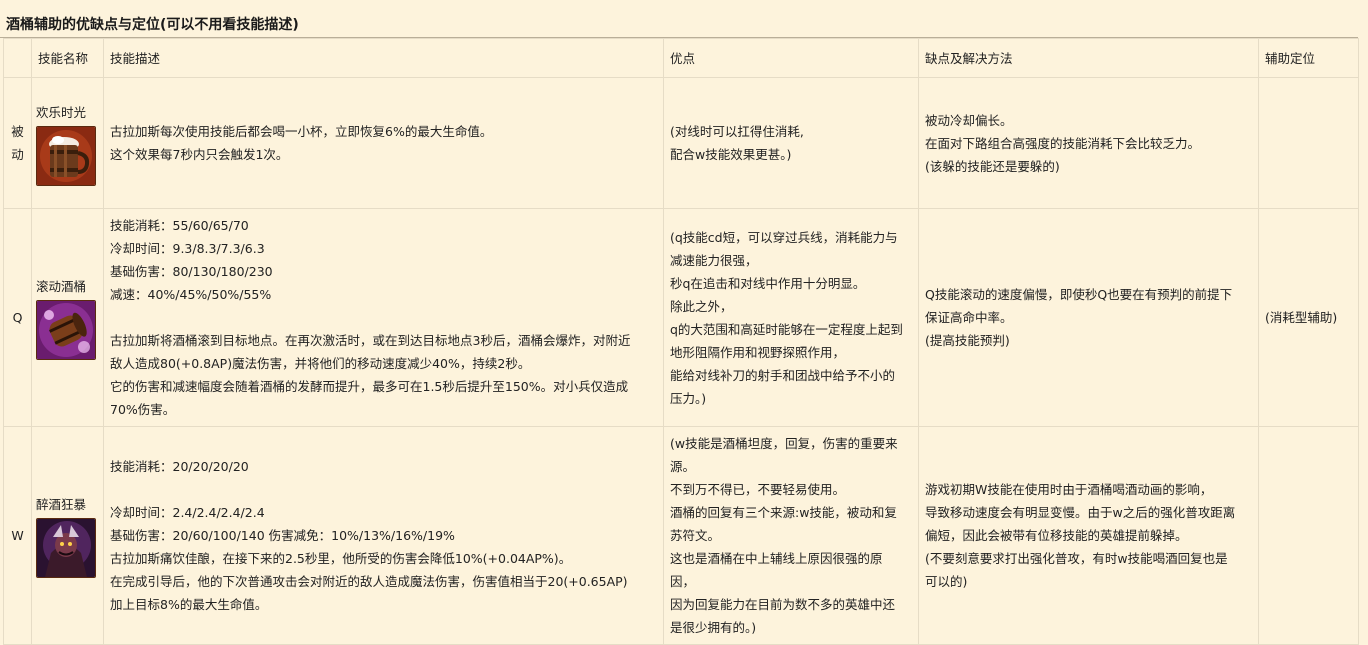 Image resolution: width=1368 pixels, height=645 pixels. What do you see at coordinates (143, 409) in the screenshot?
I see `description-line: 70%伤害。` at bounding box center [143, 409].